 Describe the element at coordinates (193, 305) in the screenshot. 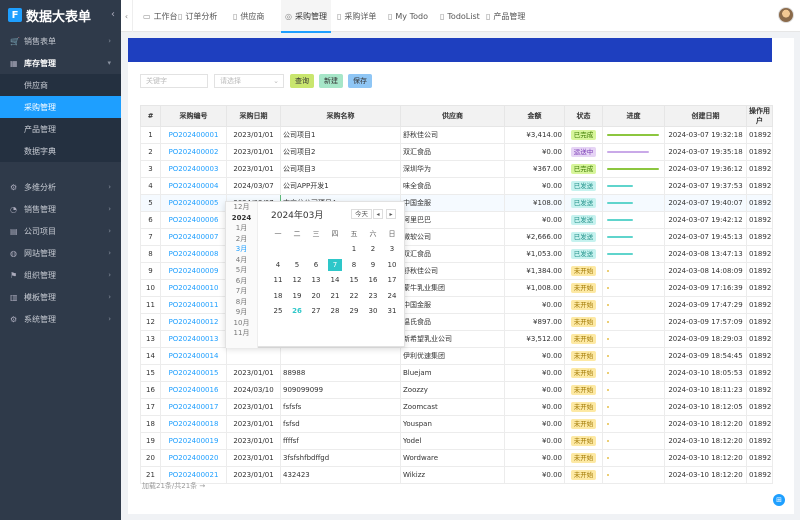

I see `purchase-code-link: PO202400011` at that location.